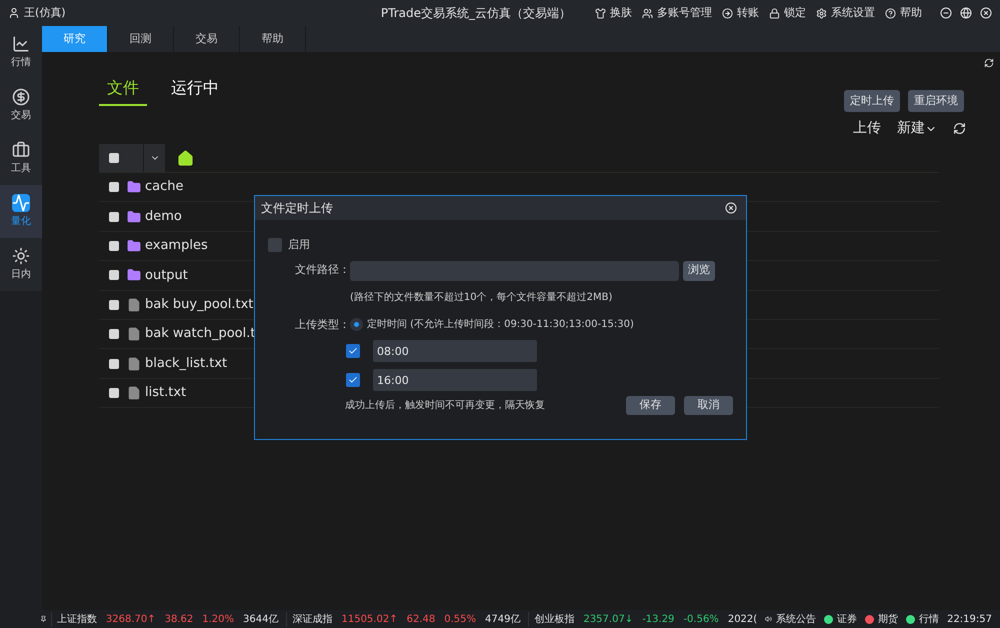 This screenshot has width=1000, height=628. What do you see at coordinates (141, 39) in the screenshot?
I see `tab: 回测` at bounding box center [141, 39].